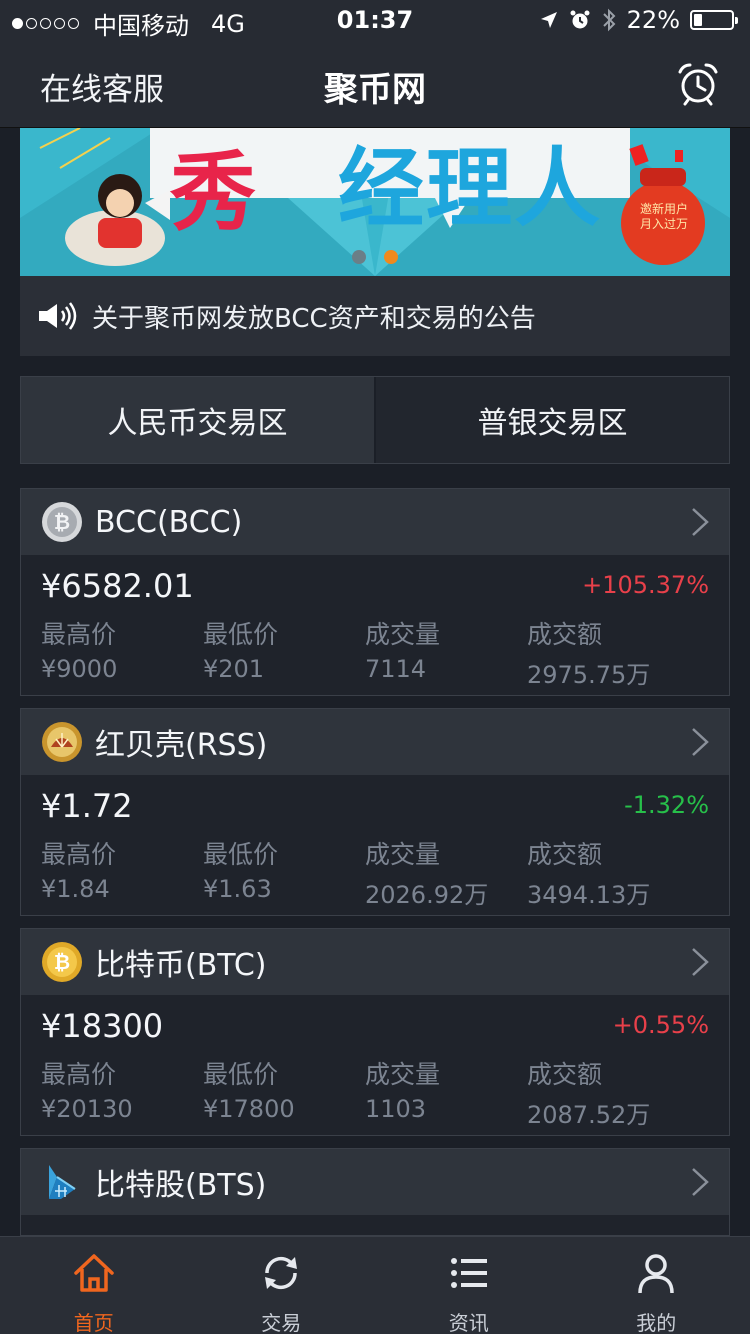 The width and height of the screenshot is (750, 1334). Describe the element at coordinates (87, 1109) in the screenshot. I see `stat-value: ¥20130` at that location.